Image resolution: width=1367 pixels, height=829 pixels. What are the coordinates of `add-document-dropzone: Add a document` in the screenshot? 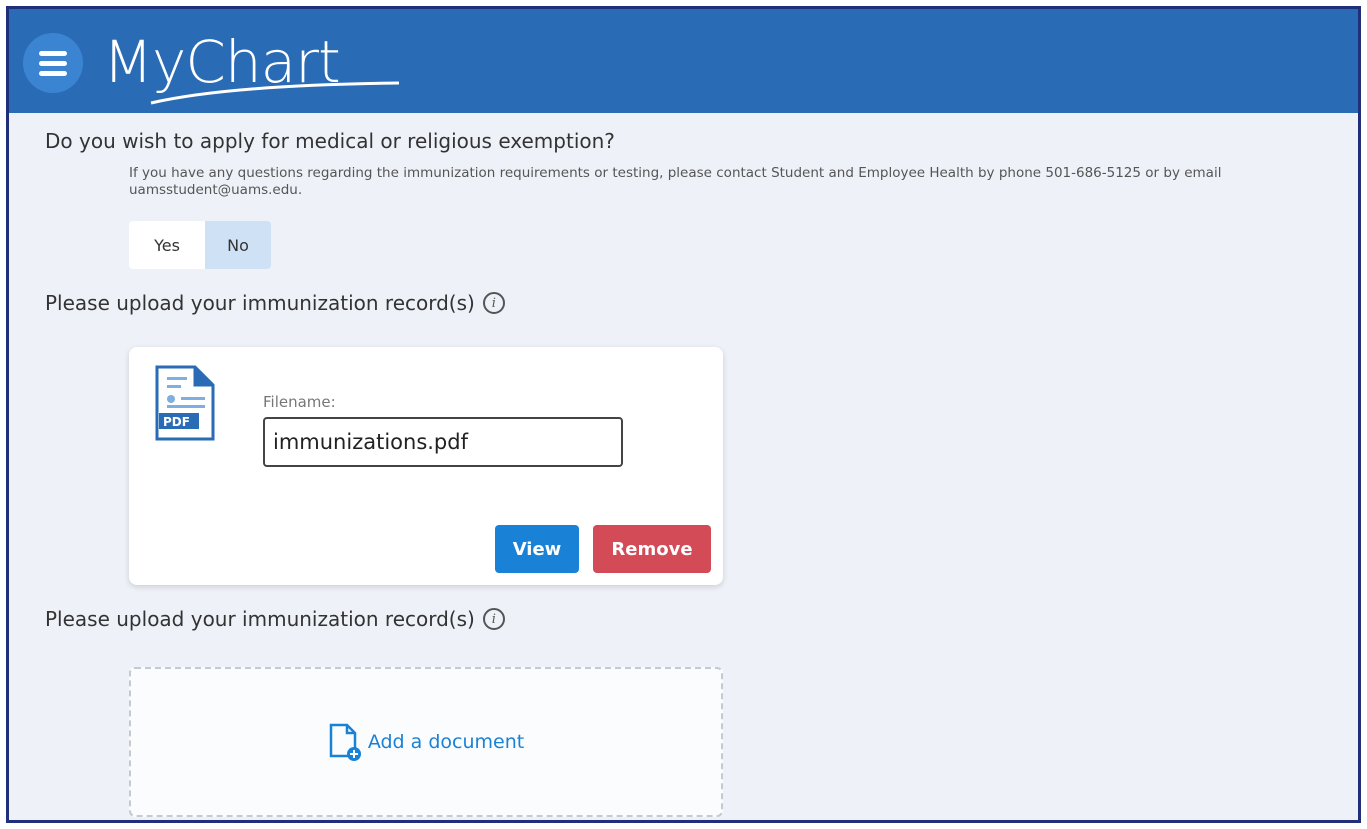 It's located at (426, 742).